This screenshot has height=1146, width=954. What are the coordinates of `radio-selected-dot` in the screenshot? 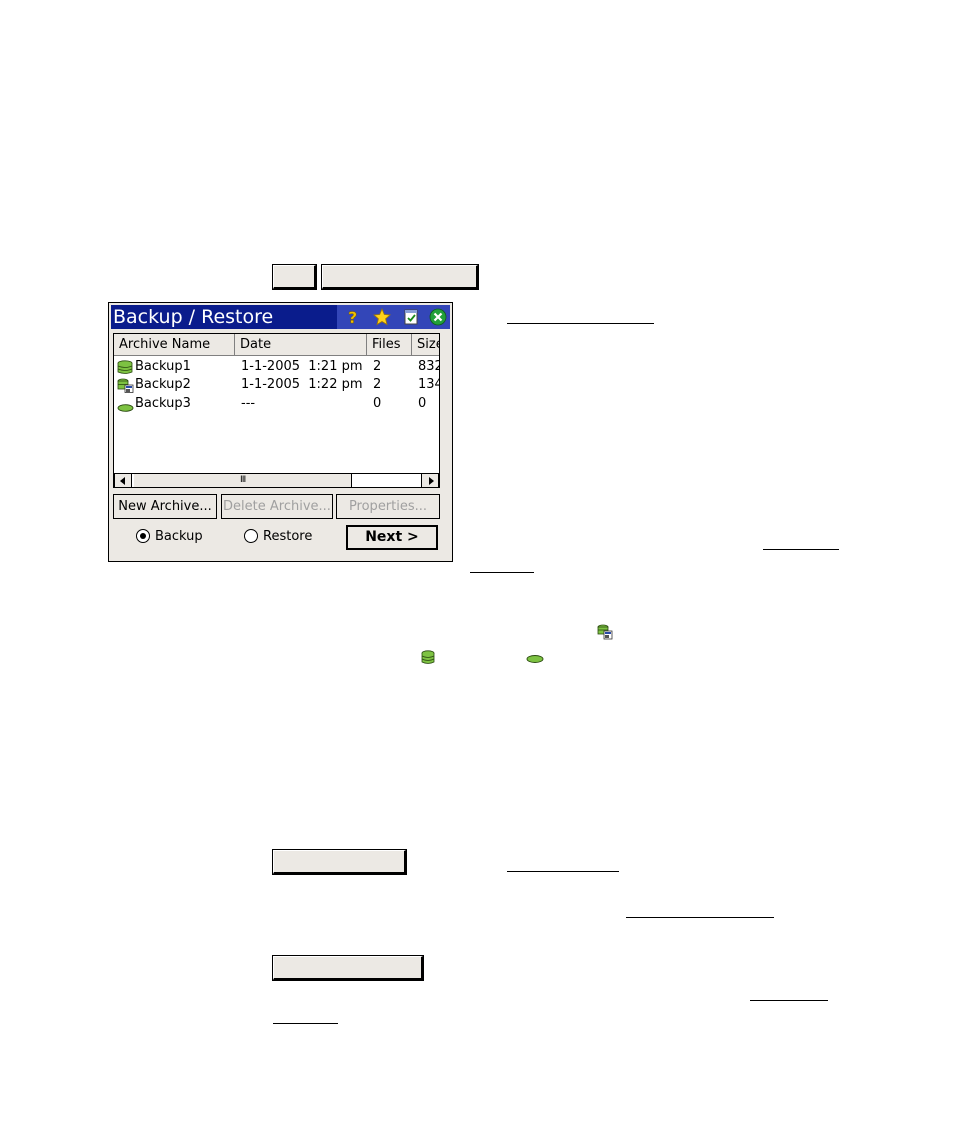 It's located at (143, 536).